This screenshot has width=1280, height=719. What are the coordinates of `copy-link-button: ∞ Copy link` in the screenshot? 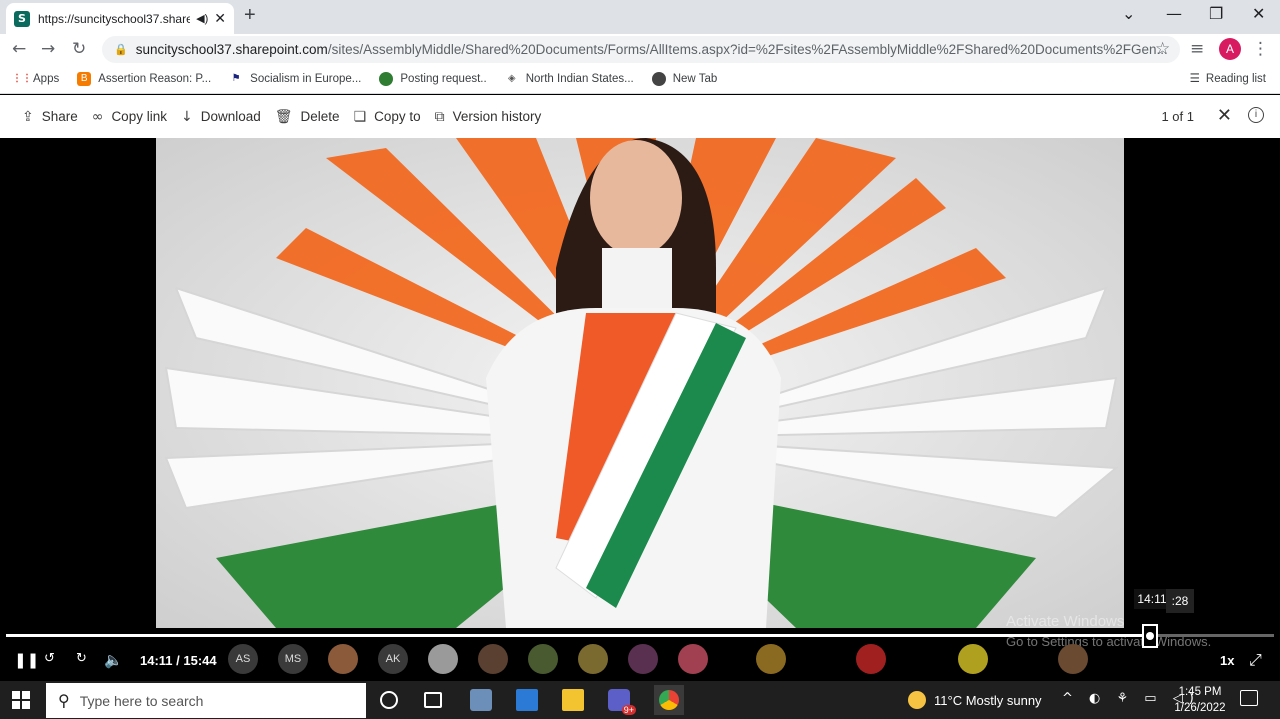 It's located at (129, 117).